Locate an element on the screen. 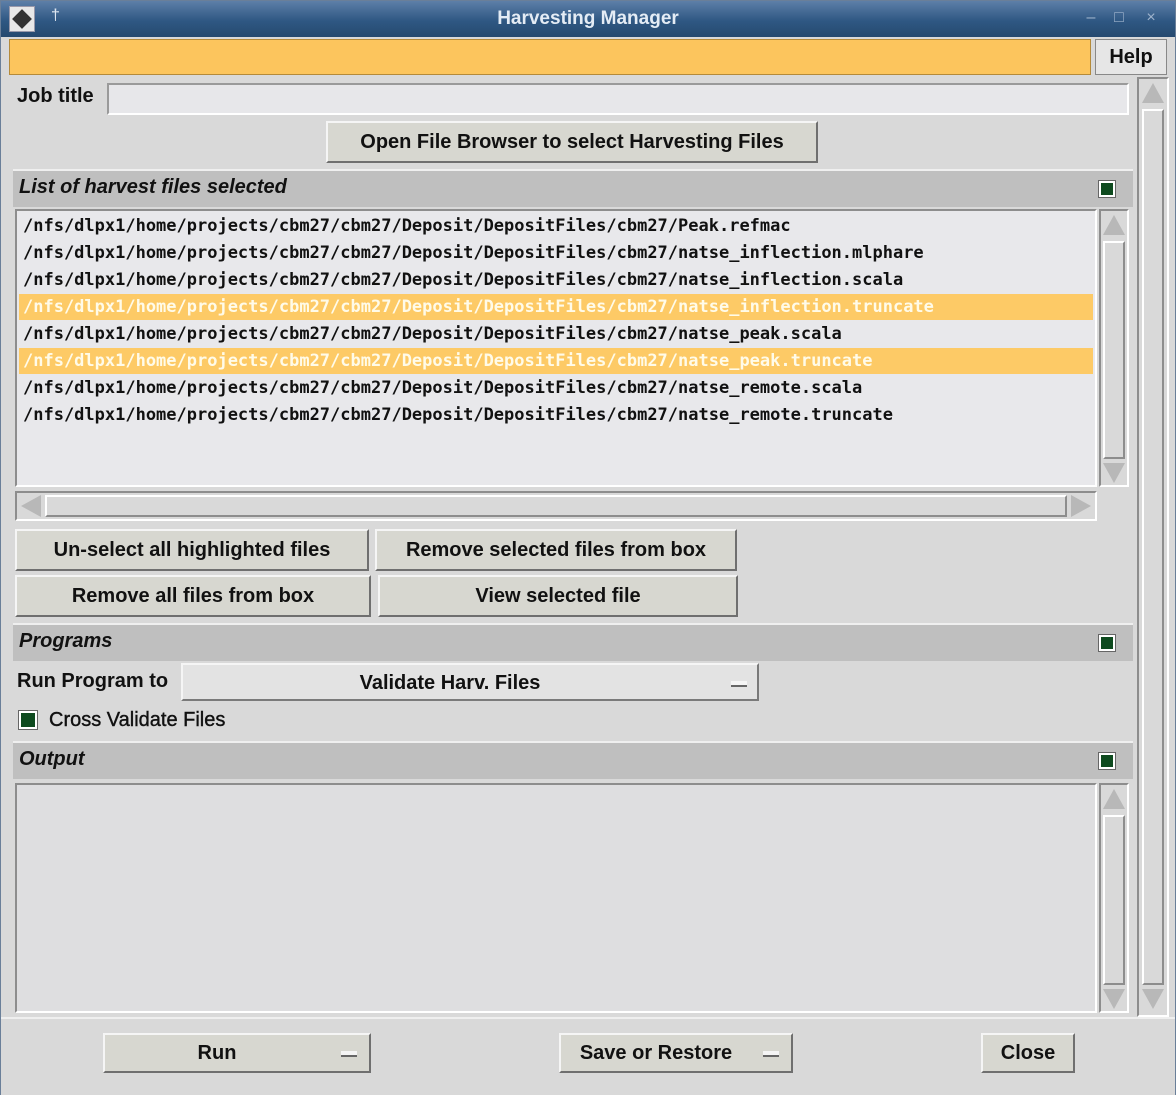 The width and height of the screenshot is (1176, 1095). cross-validate-label: Cross Validate Files is located at coordinates (137, 720).